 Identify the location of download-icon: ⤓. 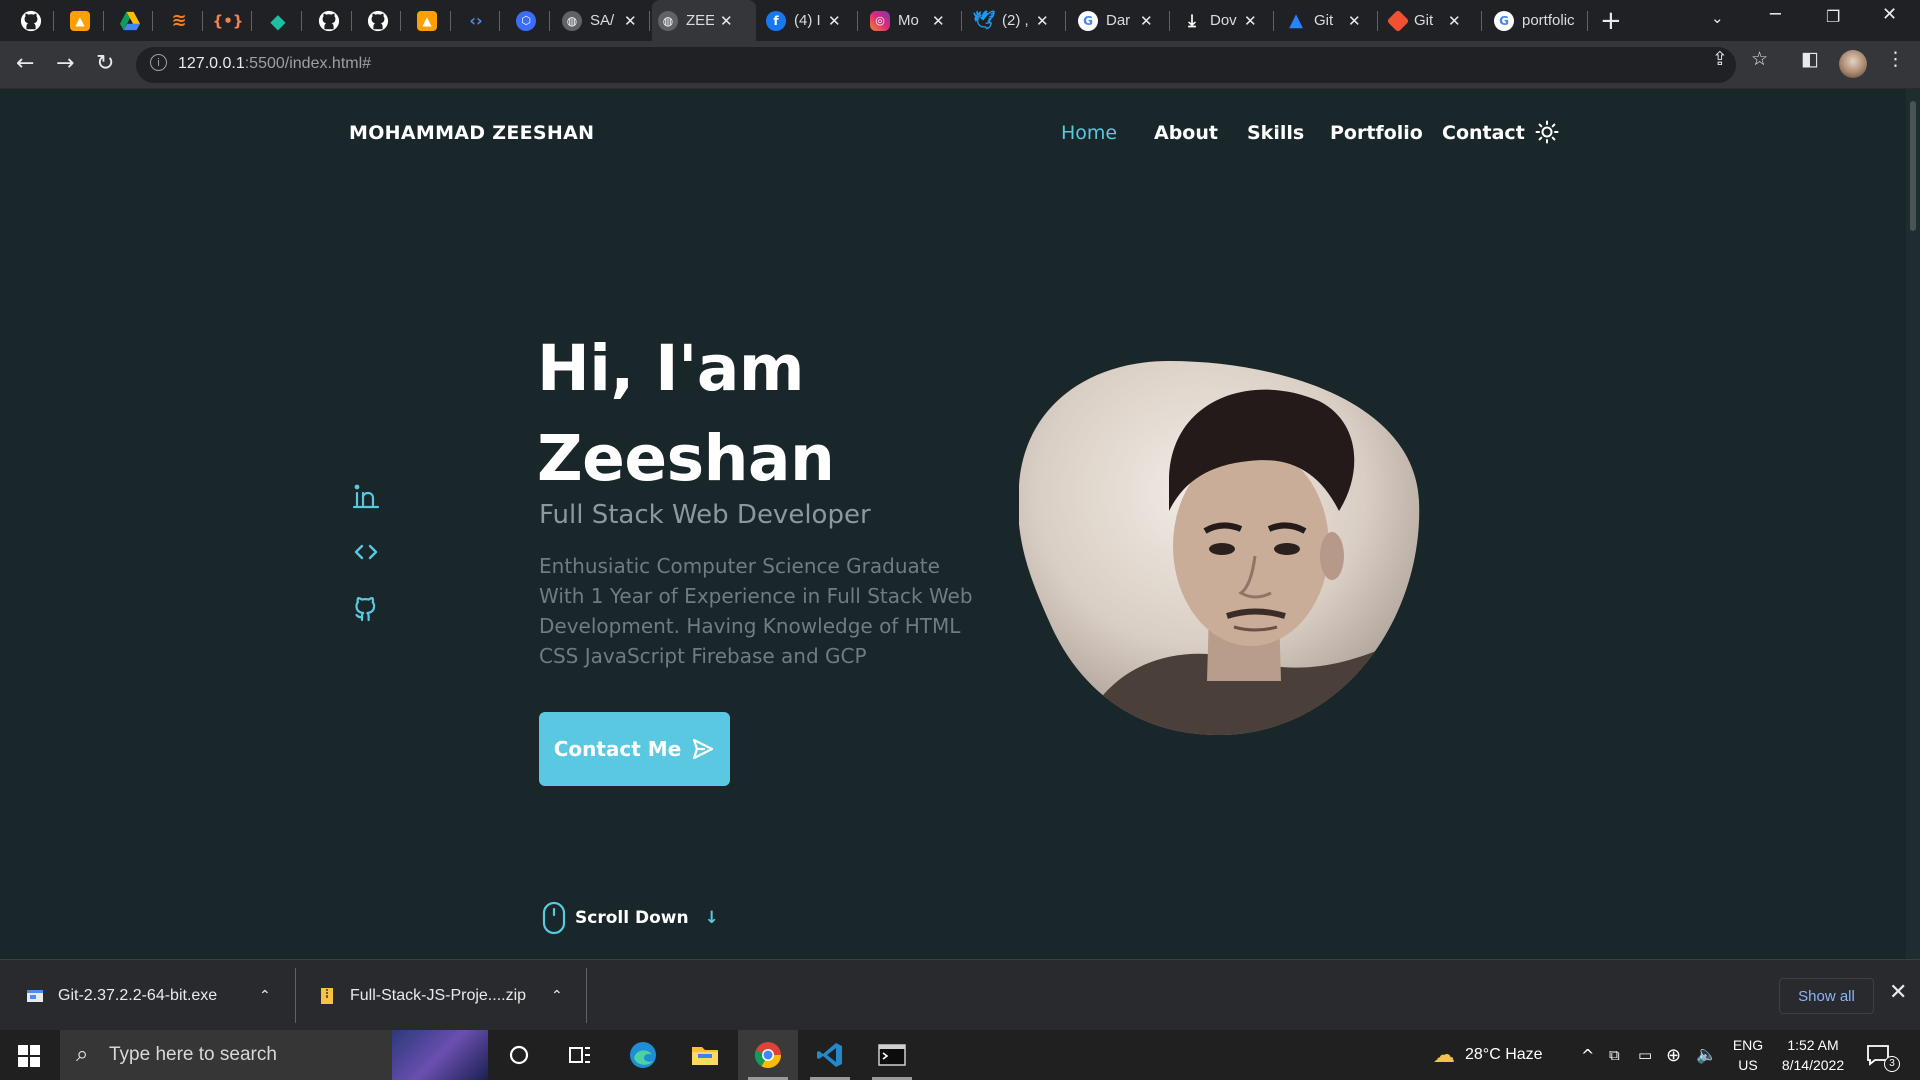
(1192, 20).